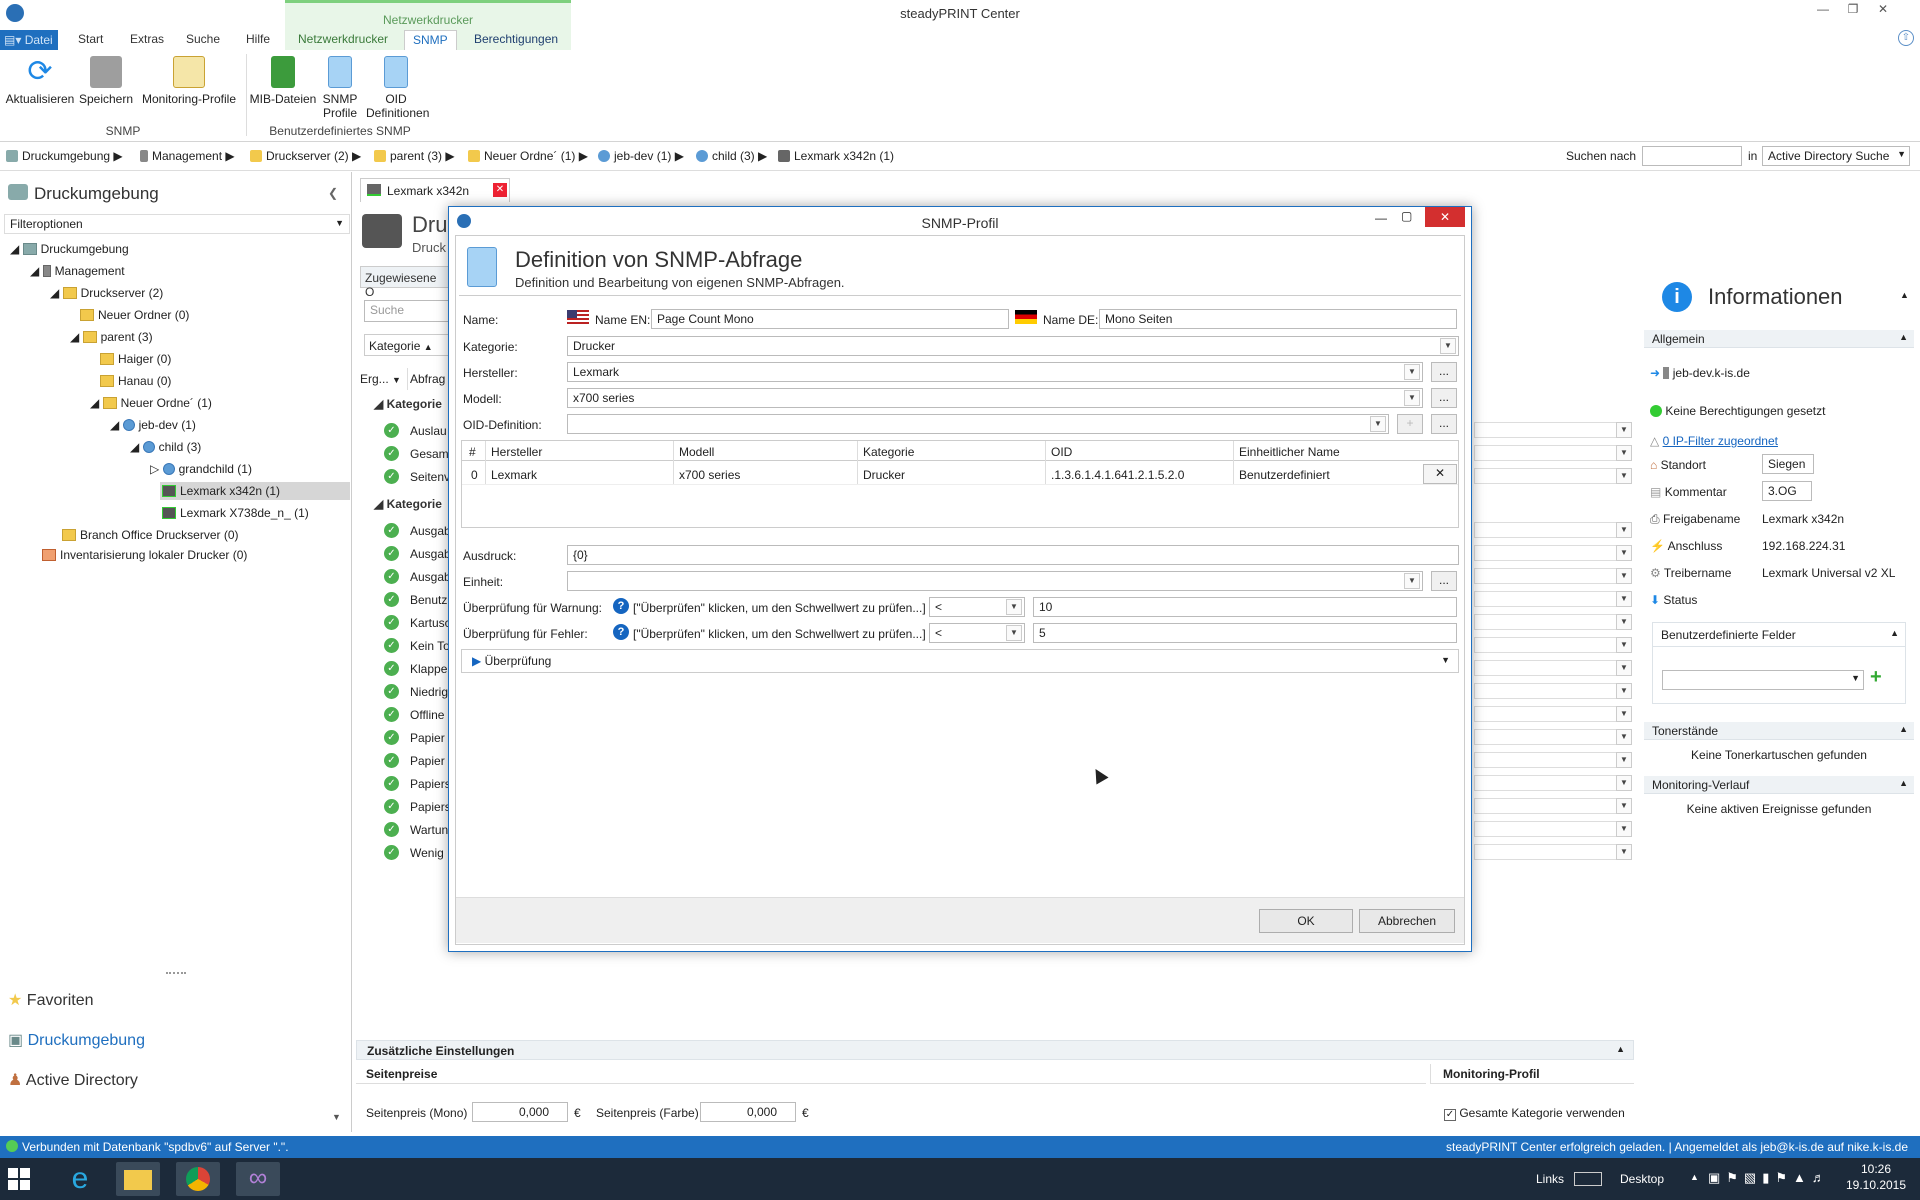  Describe the element at coordinates (165, 447) in the screenshot. I see `tree-item-child: ◢ child (3)` at that location.